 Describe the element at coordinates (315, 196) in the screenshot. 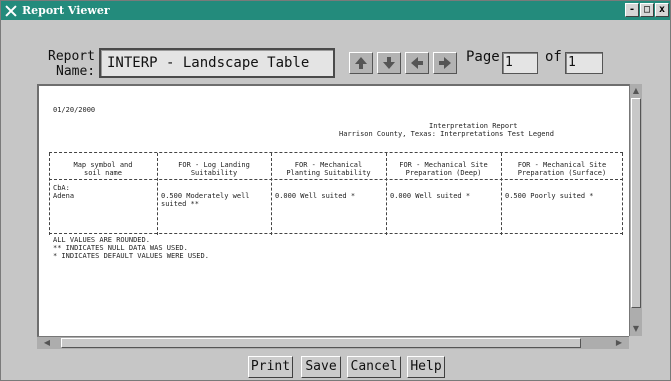

I see `table-cell-mechanical-planting: 0.000 Well suited *` at that location.